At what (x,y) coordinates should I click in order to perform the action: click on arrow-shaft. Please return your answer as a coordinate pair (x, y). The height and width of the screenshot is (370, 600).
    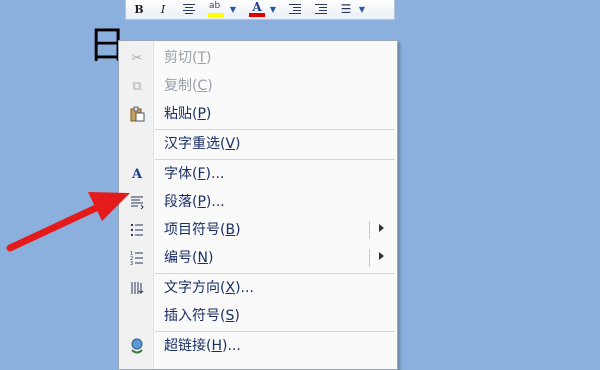
    Looking at the image, I should click on (54, 227).